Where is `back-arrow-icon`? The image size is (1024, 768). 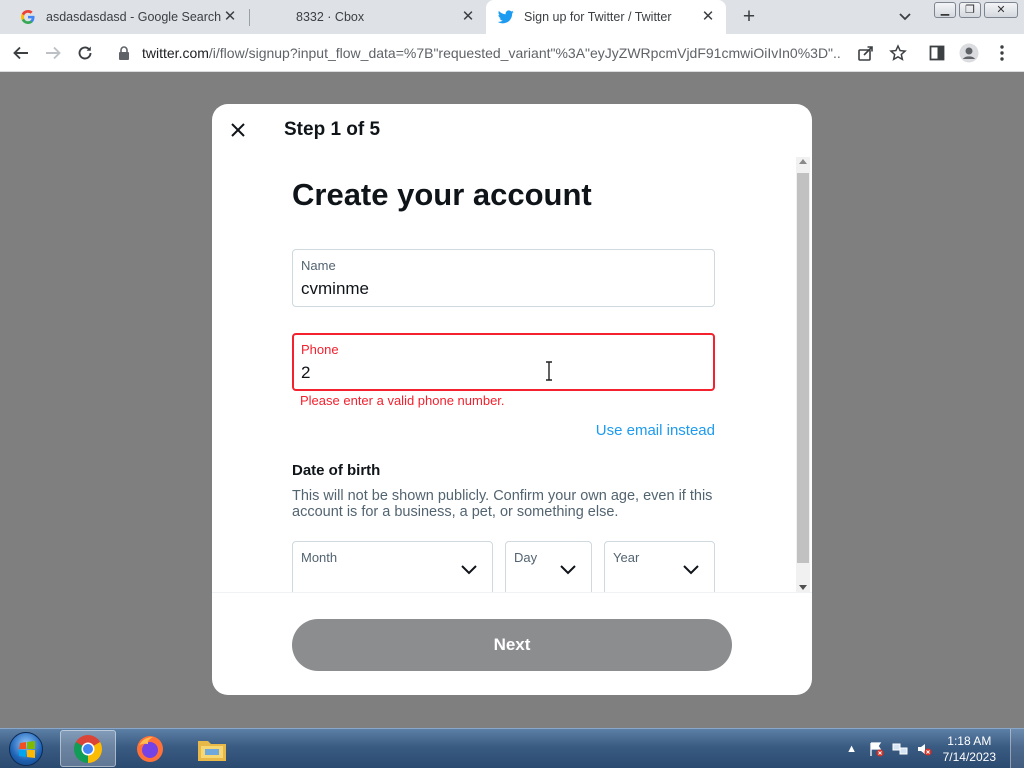
back-arrow-icon is located at coordinates (21, 53).